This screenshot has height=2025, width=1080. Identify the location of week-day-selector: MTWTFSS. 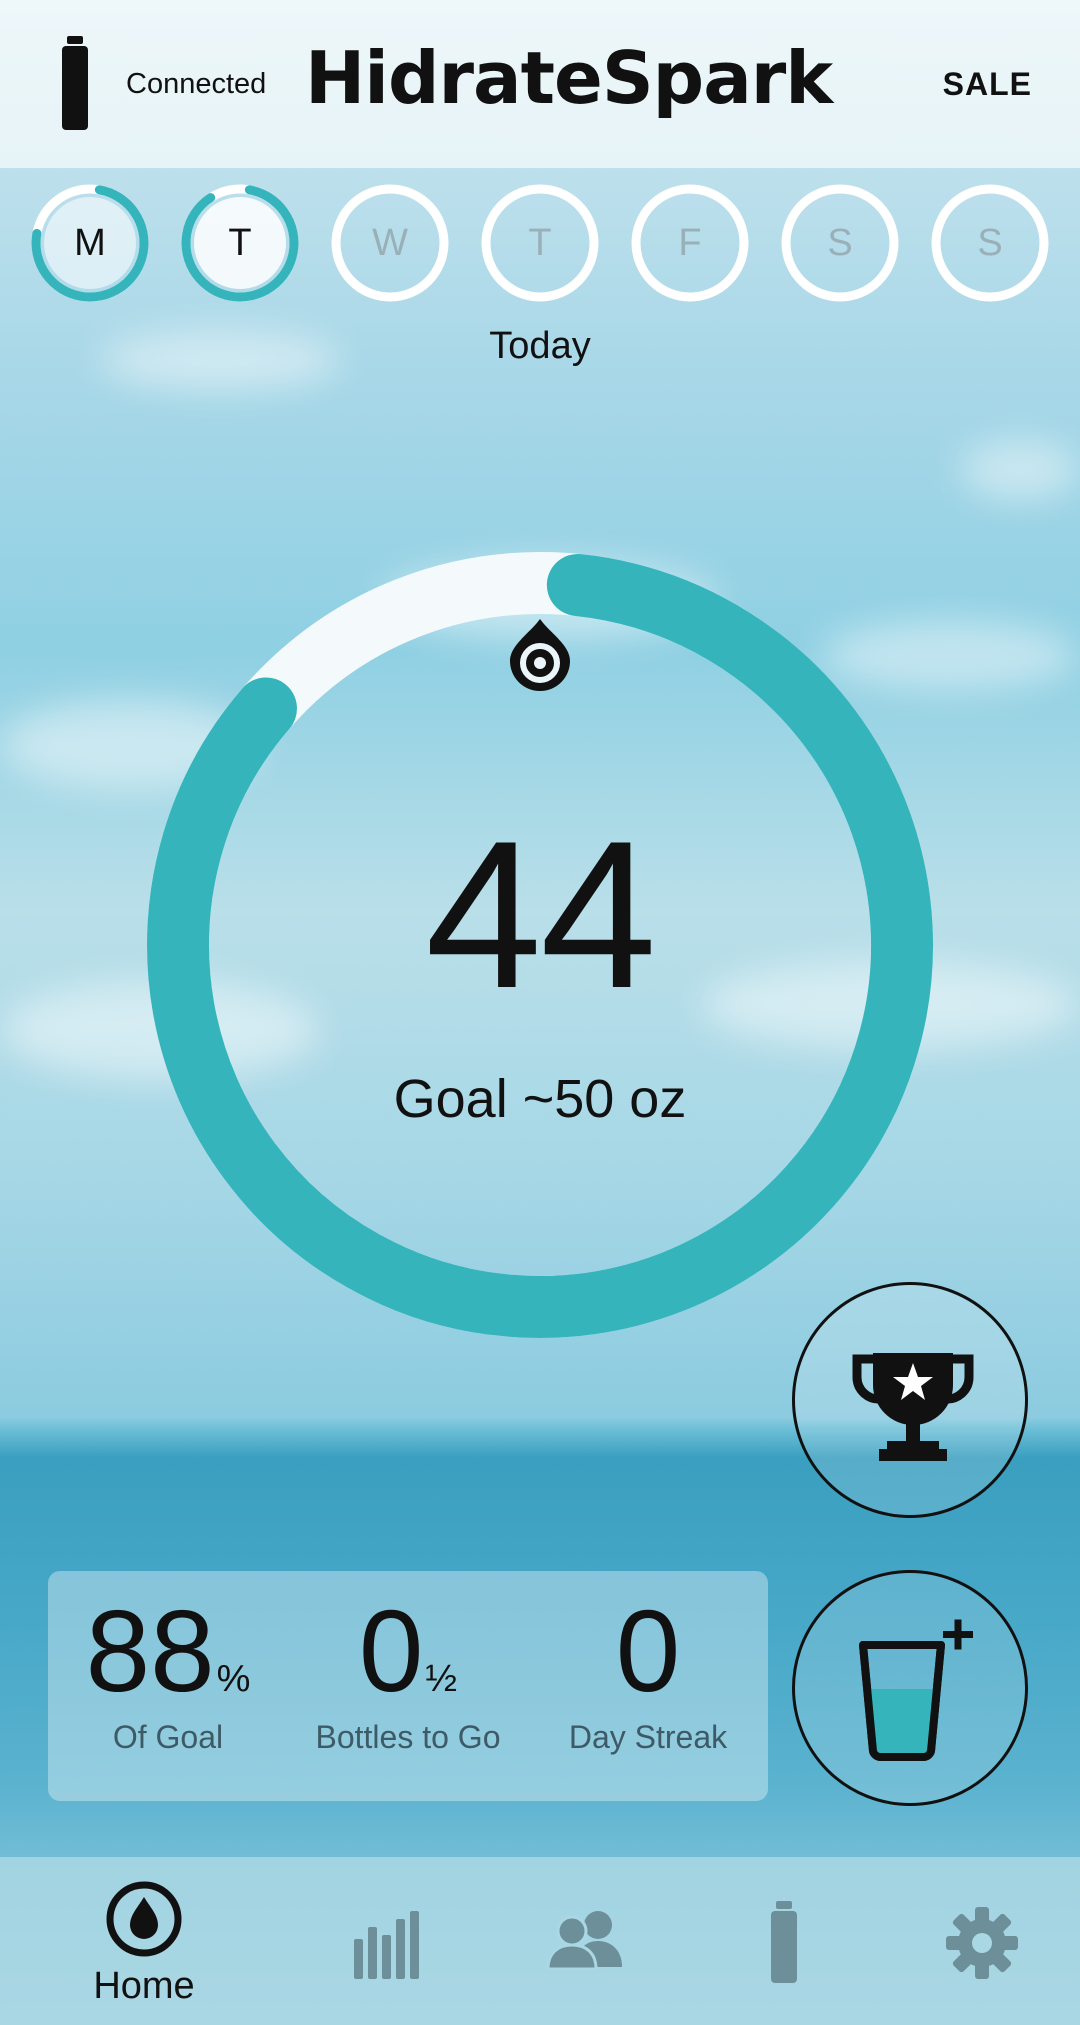
(540, 243).